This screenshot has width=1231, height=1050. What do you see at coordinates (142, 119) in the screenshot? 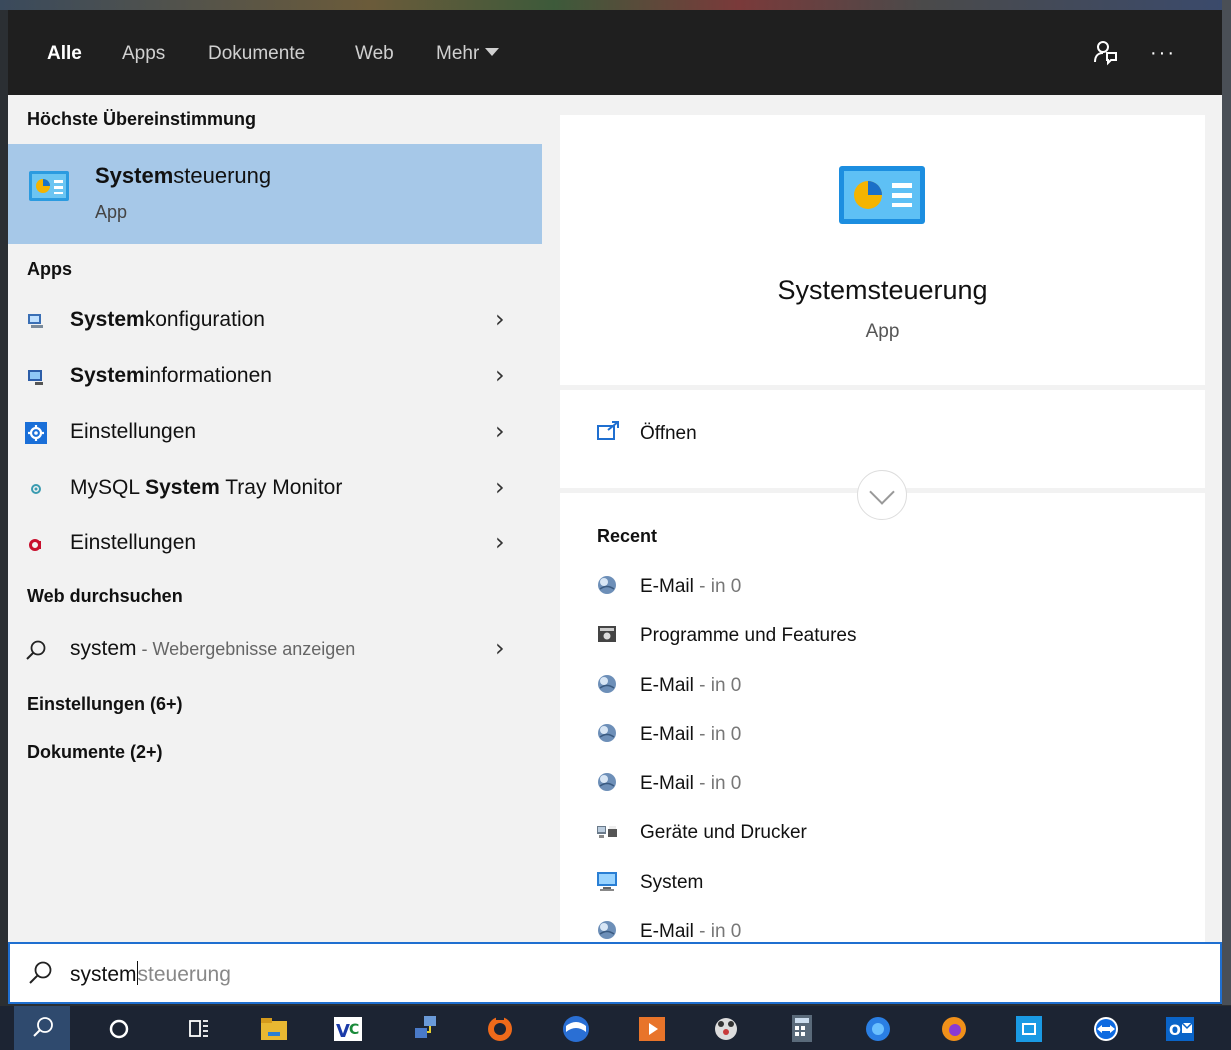
I see `best-match-heading: Höchste Übereinstimmung` at bounding box center [142, 119].